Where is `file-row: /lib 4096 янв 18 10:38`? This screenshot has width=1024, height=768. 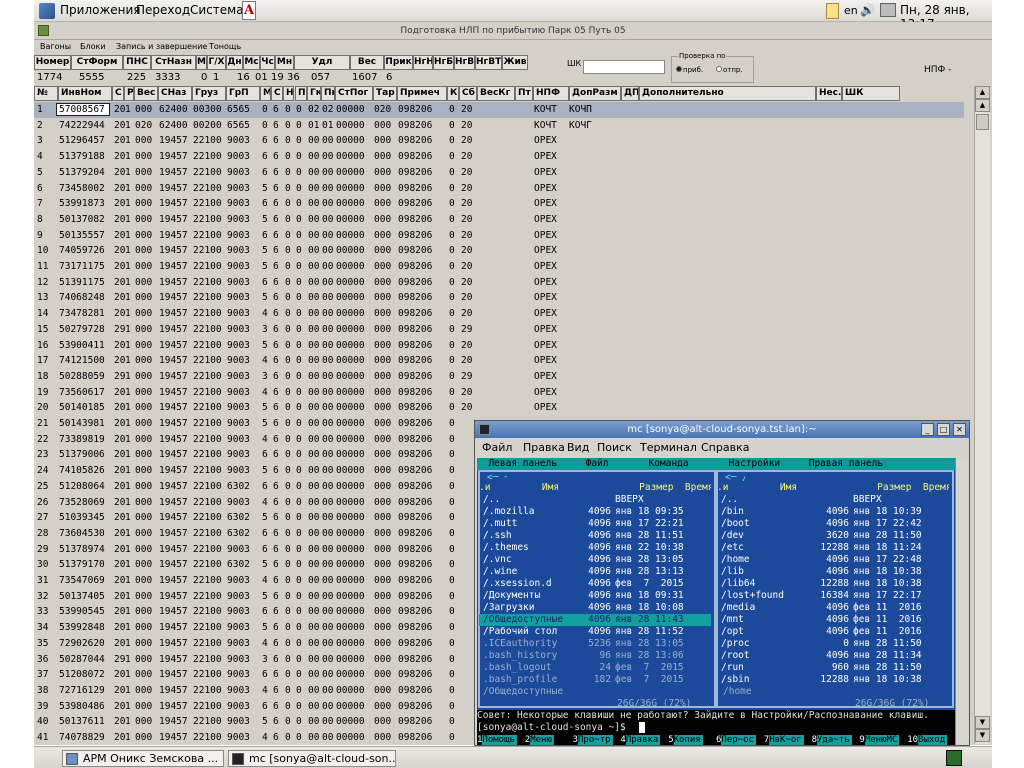 file-row: /lib 4096 янв 18 10:38 is located at coordinates (833, 572).